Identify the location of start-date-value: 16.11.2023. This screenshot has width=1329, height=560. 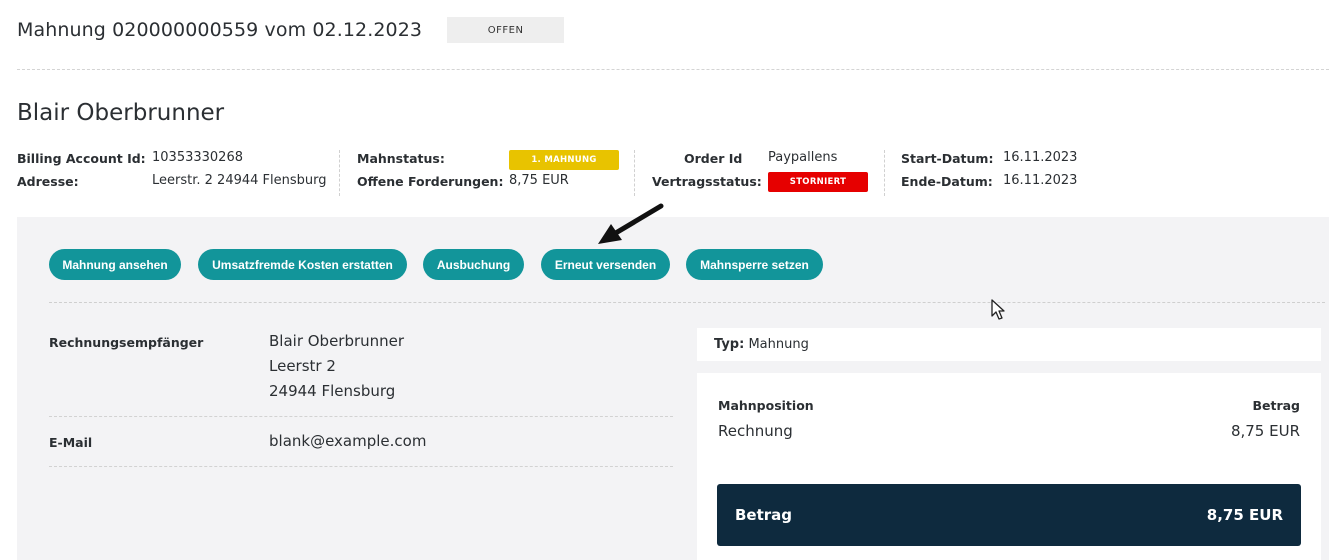
(1040, 157).